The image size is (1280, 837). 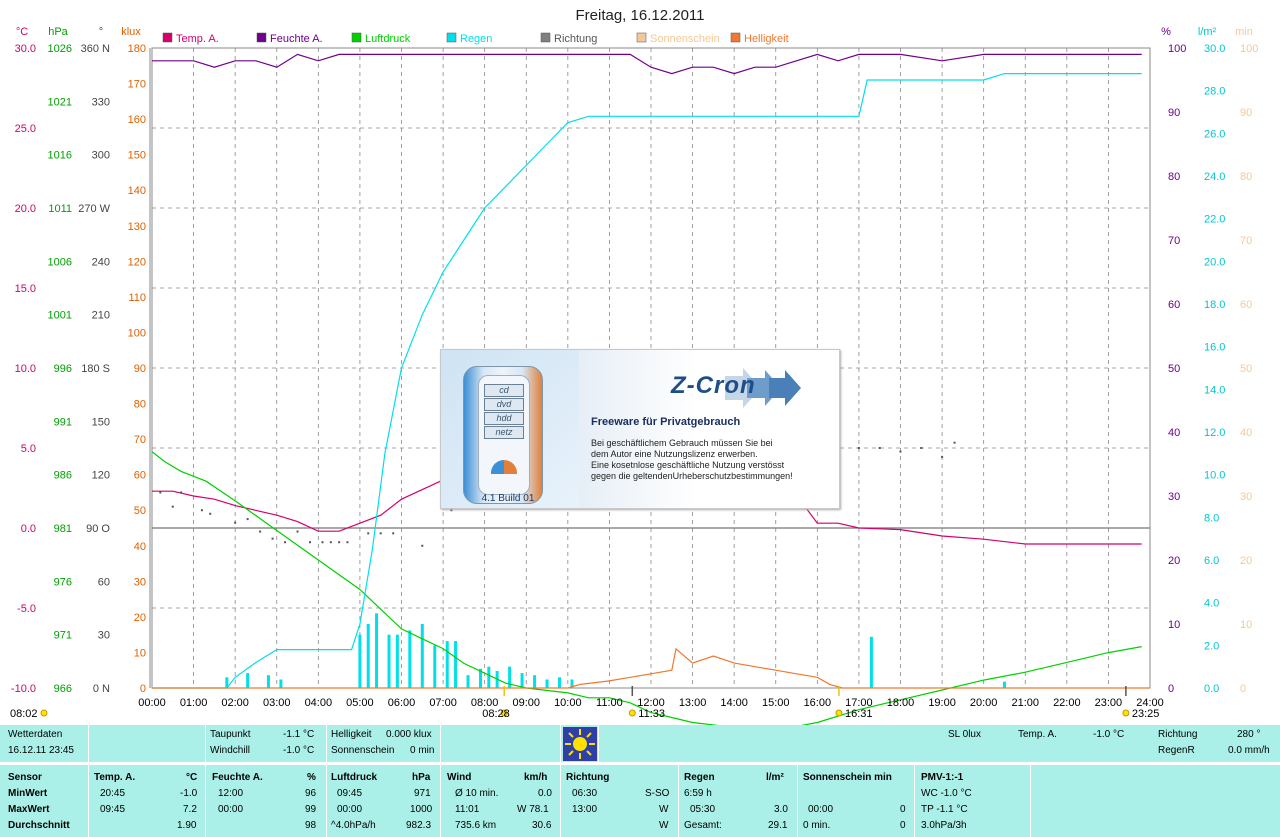 I want to click on tick-pressure-8: 986, so click(x=63, y=476).